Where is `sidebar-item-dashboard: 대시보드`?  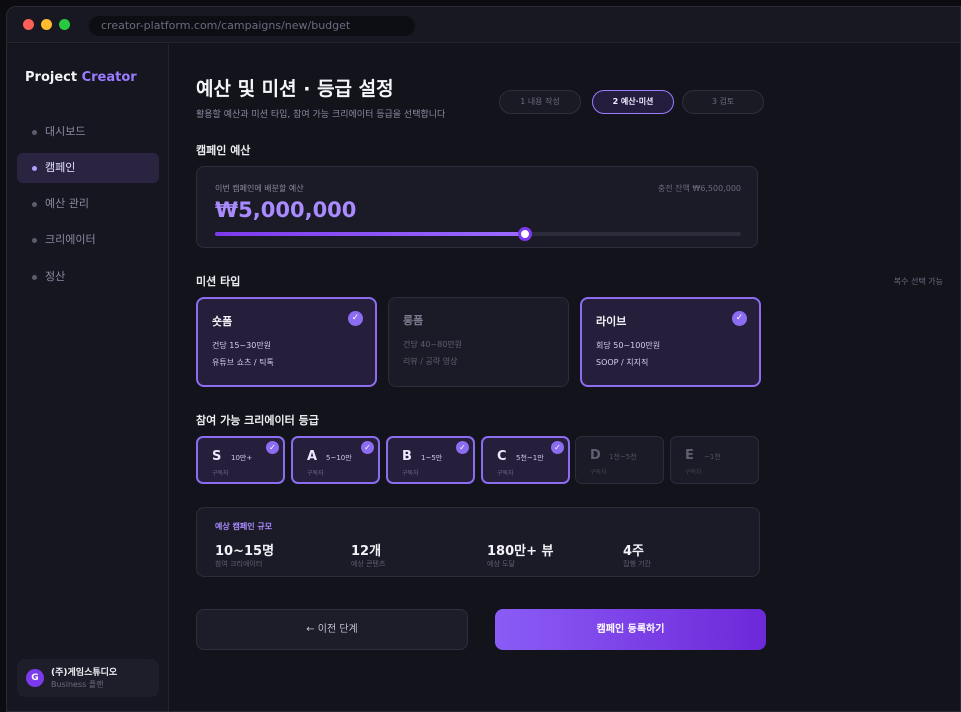 sidebar-item-dashboard: 대시보드 is located at coordinates (88, 132).